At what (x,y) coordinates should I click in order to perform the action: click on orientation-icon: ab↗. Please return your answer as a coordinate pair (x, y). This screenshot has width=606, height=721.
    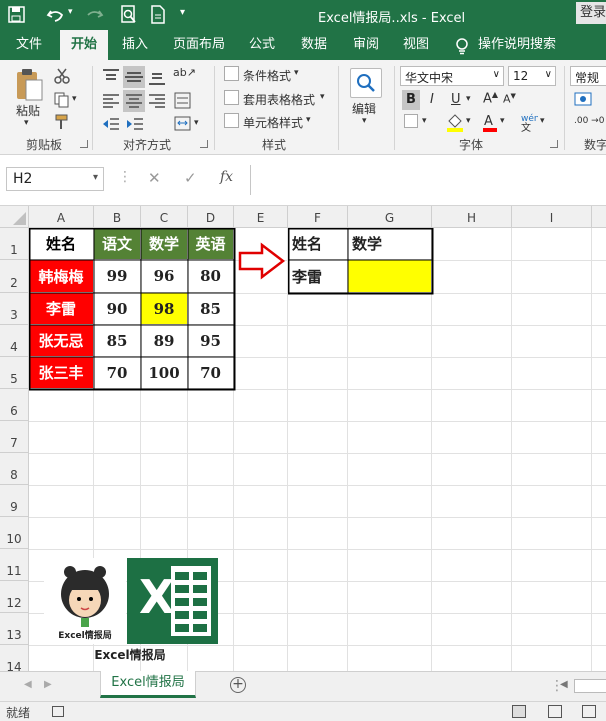
    Looking at the image, I should click on (184, 72).